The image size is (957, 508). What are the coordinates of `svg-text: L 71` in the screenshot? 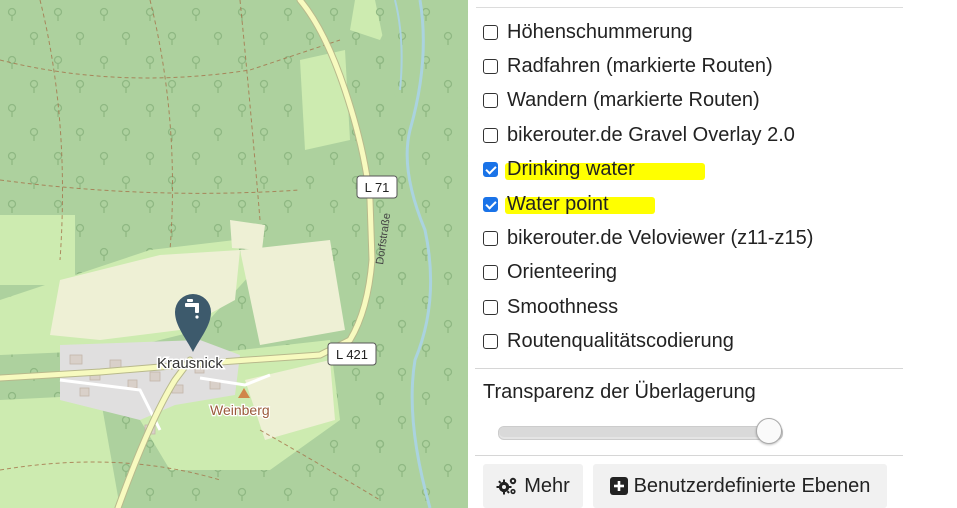 It's located at (377, 187).